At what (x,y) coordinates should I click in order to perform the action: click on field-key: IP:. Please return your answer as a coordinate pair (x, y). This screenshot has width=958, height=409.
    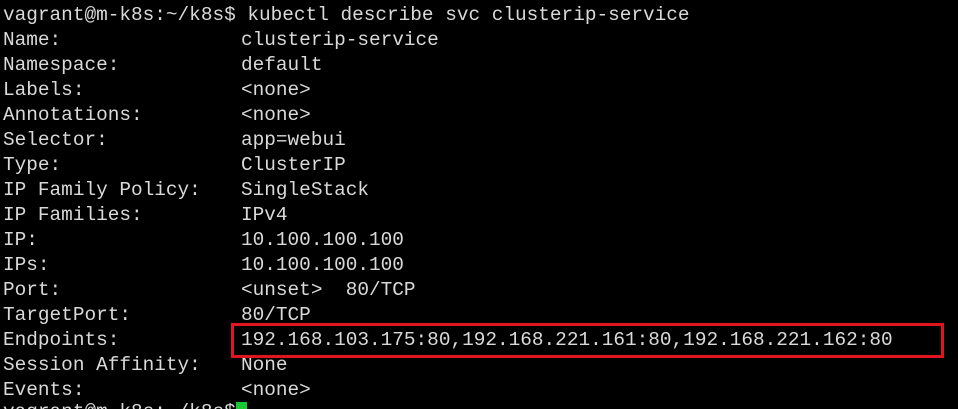
    Looking at the image, I should click on (20, 240).